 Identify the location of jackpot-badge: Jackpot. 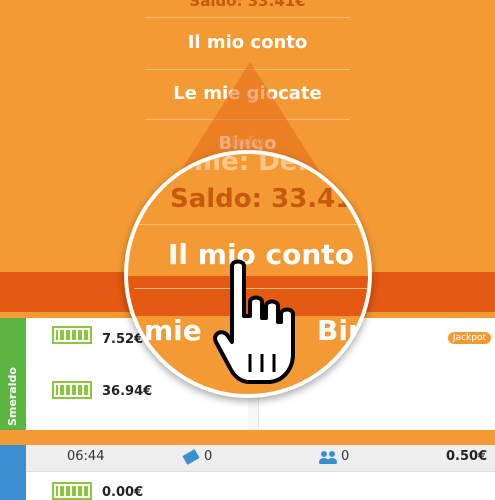
(469, 338).